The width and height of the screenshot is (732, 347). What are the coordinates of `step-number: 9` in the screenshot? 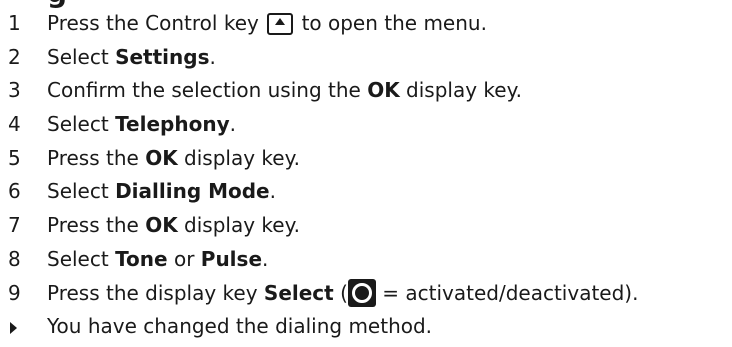 It's located at (14, 292).